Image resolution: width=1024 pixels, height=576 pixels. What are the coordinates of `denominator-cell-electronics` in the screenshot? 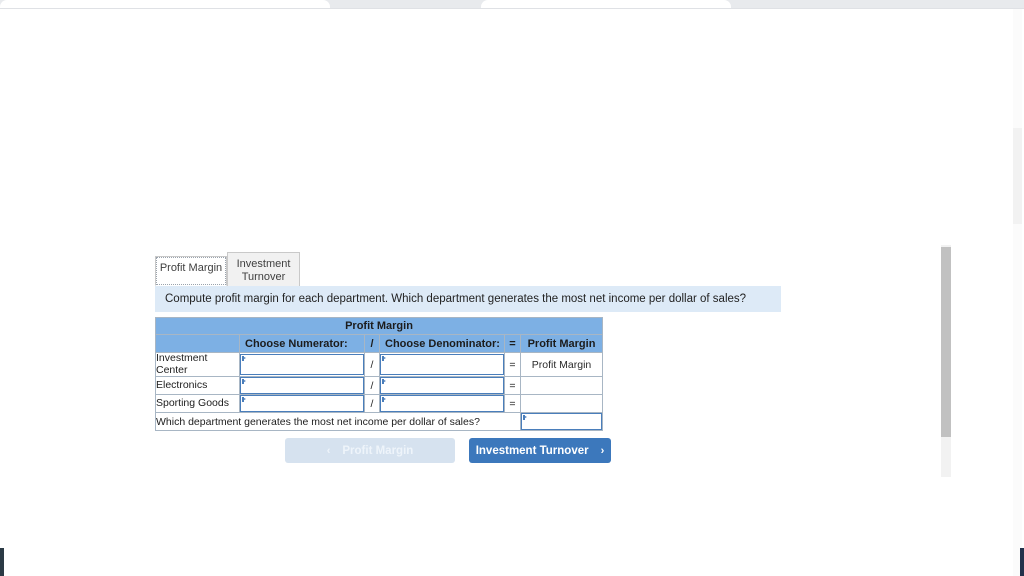 It's located at (442, 385).